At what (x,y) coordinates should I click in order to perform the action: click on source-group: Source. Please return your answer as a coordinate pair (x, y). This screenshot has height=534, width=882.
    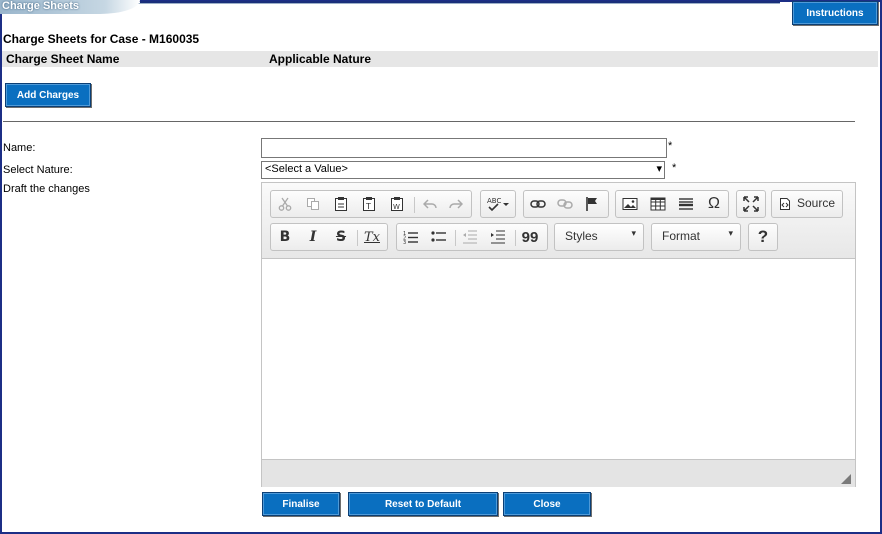
    Looking at the image, I should click on (807, 204).